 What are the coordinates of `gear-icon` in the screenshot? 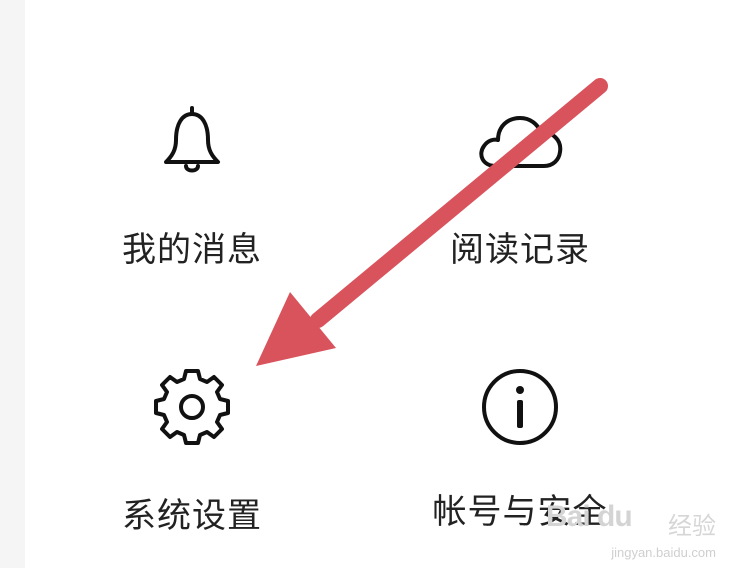 It's located at (192, 407).